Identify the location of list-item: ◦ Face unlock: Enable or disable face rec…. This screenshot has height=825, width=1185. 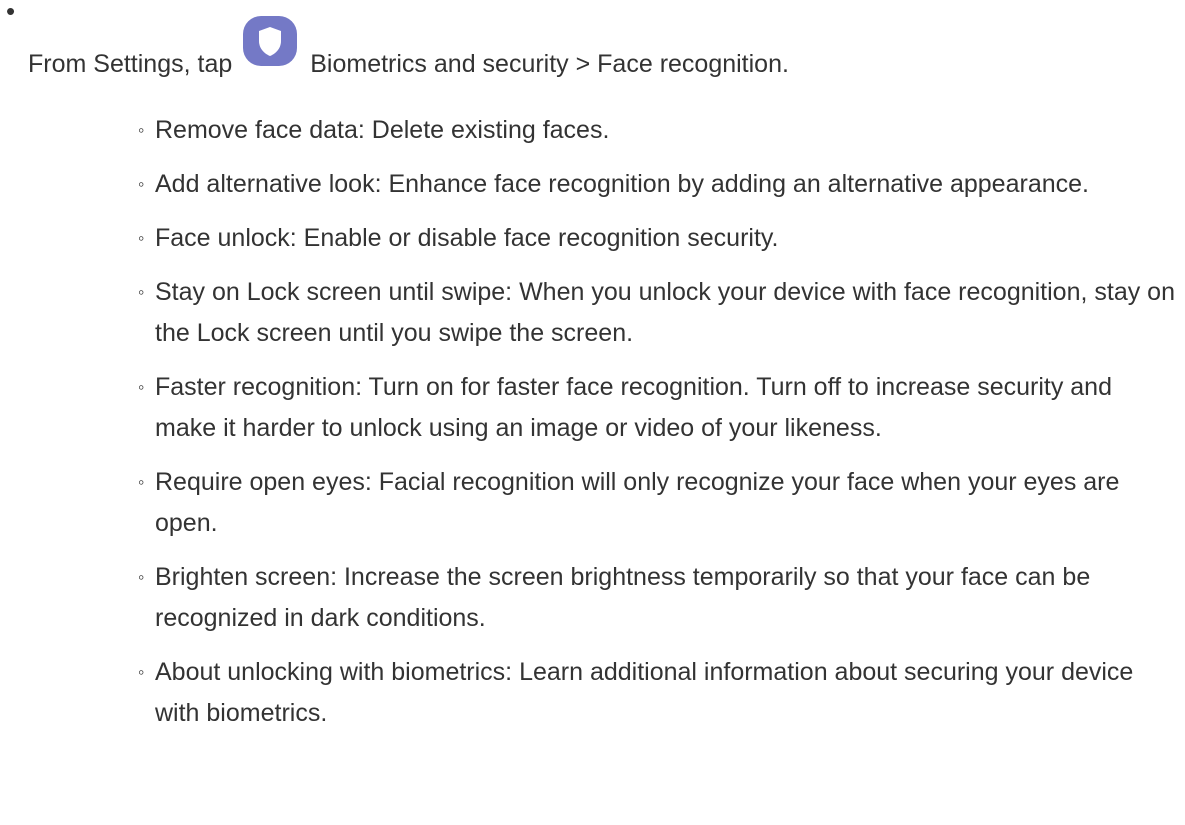
(653, 238).